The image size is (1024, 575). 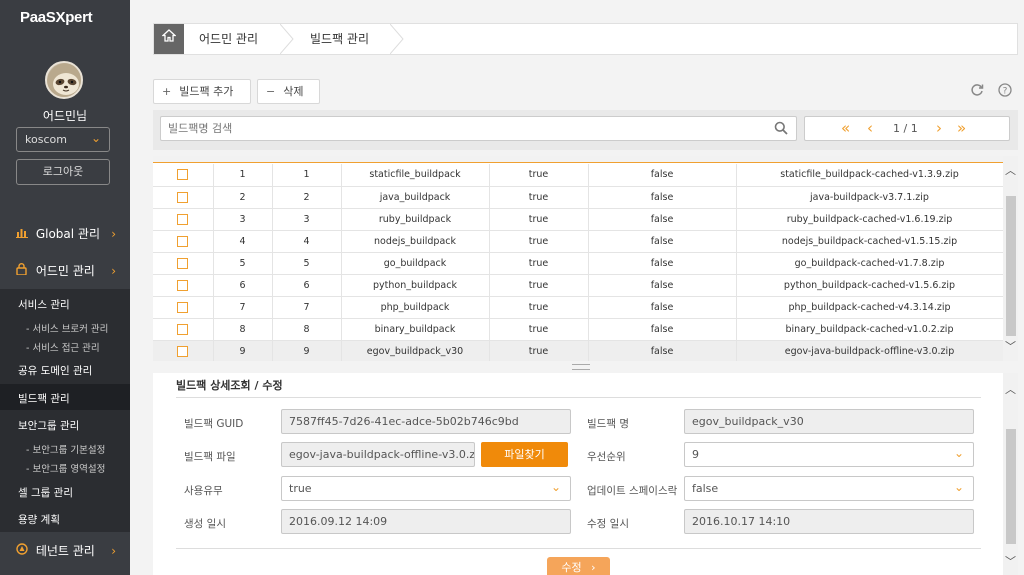 What do you see at coordinates (202, 91) in the screenshot?
I see `add-buildpack-button: + 빌드팩 추가` at bounding box center [202, 91].